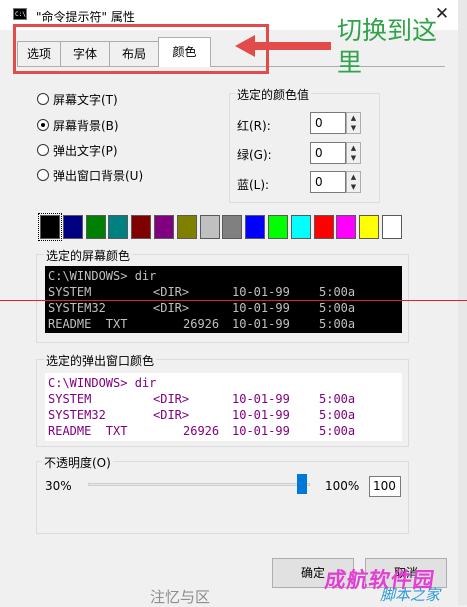 Image resolution: width=467 pixels, height=607 pixels. I want to click on opacity-min-label: 30%, so click(58, 486).